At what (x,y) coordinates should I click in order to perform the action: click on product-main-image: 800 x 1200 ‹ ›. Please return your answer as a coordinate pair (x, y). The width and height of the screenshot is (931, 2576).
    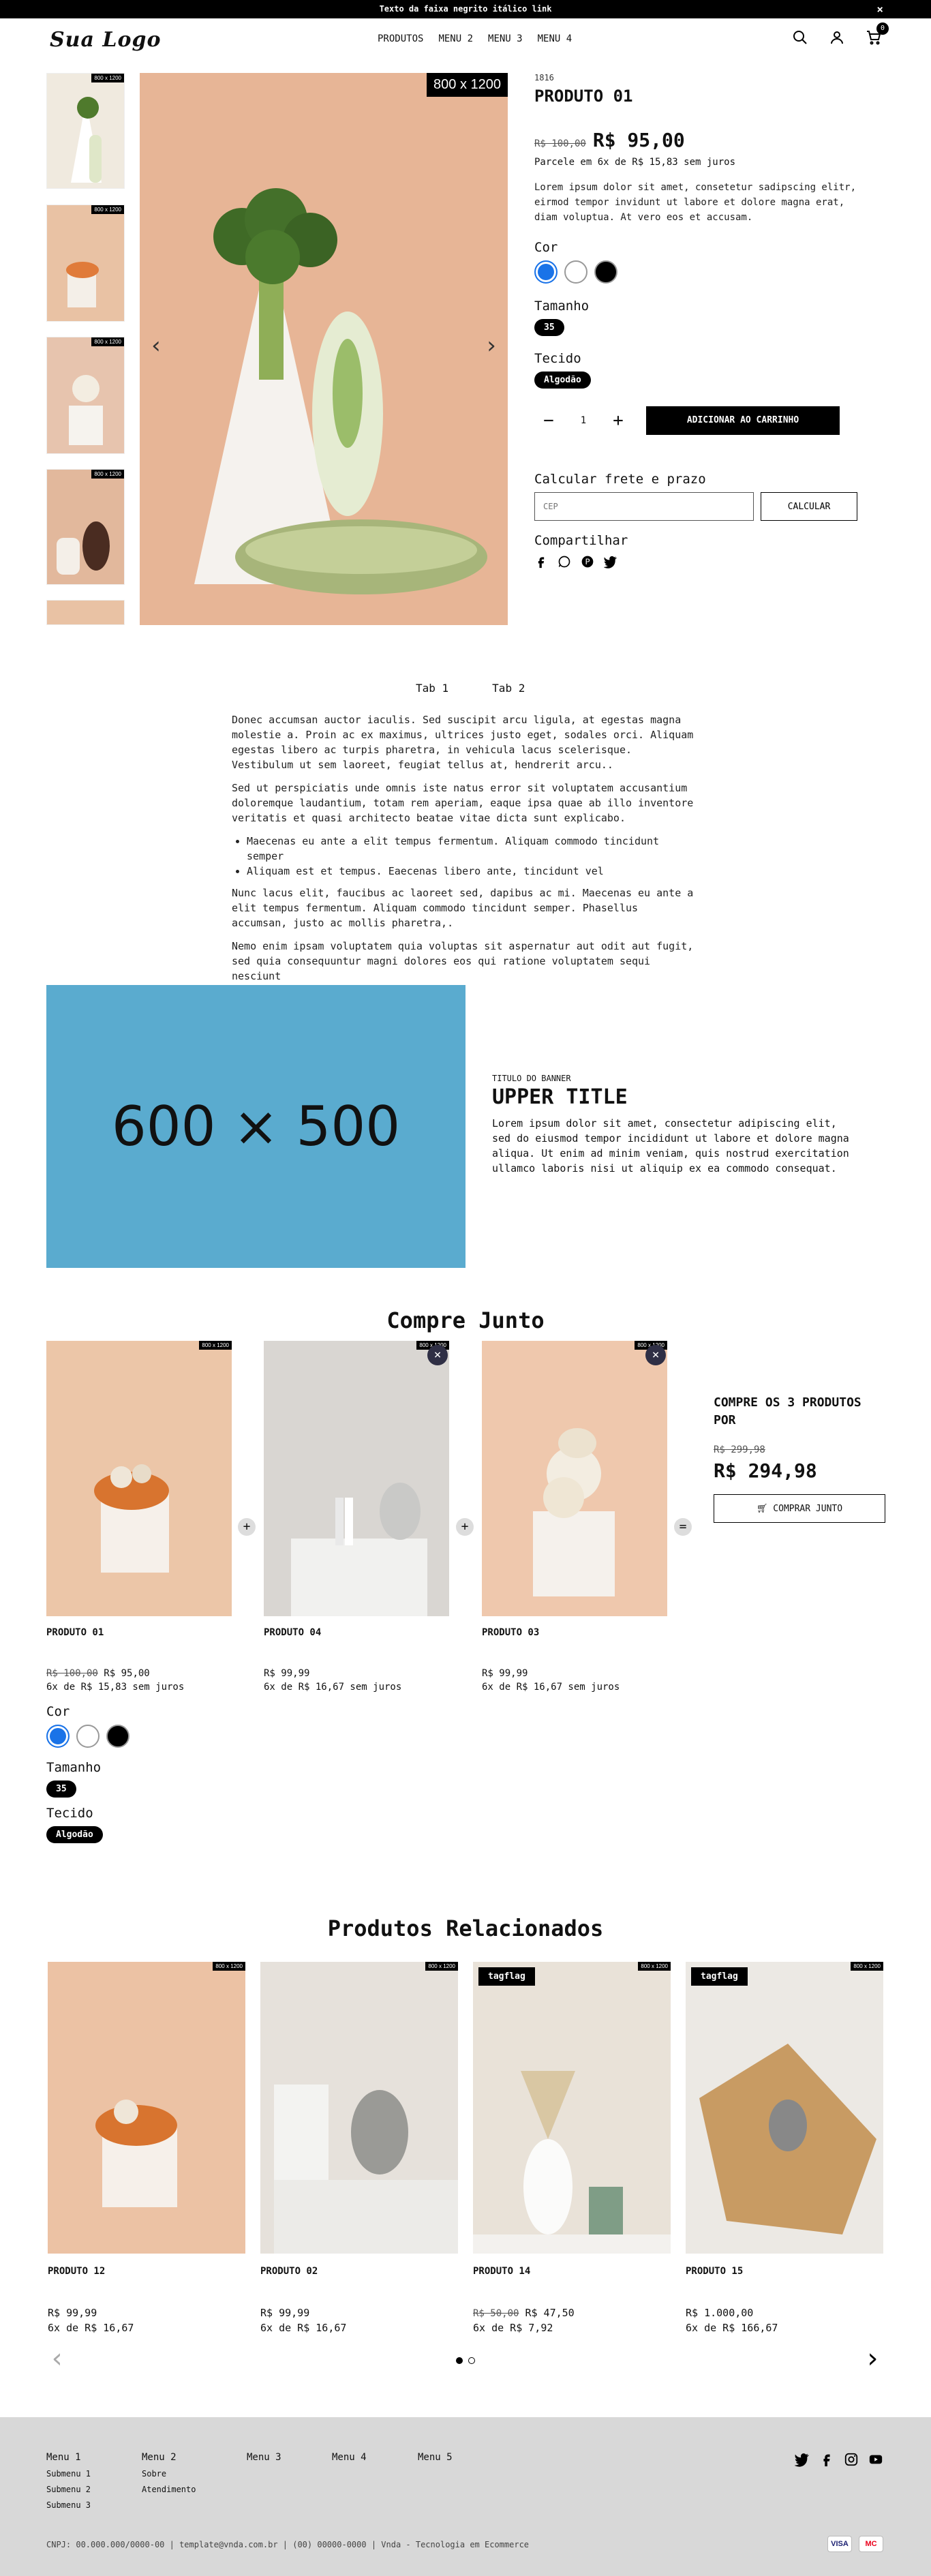
    Looking at the image, I should click on (324, 349).